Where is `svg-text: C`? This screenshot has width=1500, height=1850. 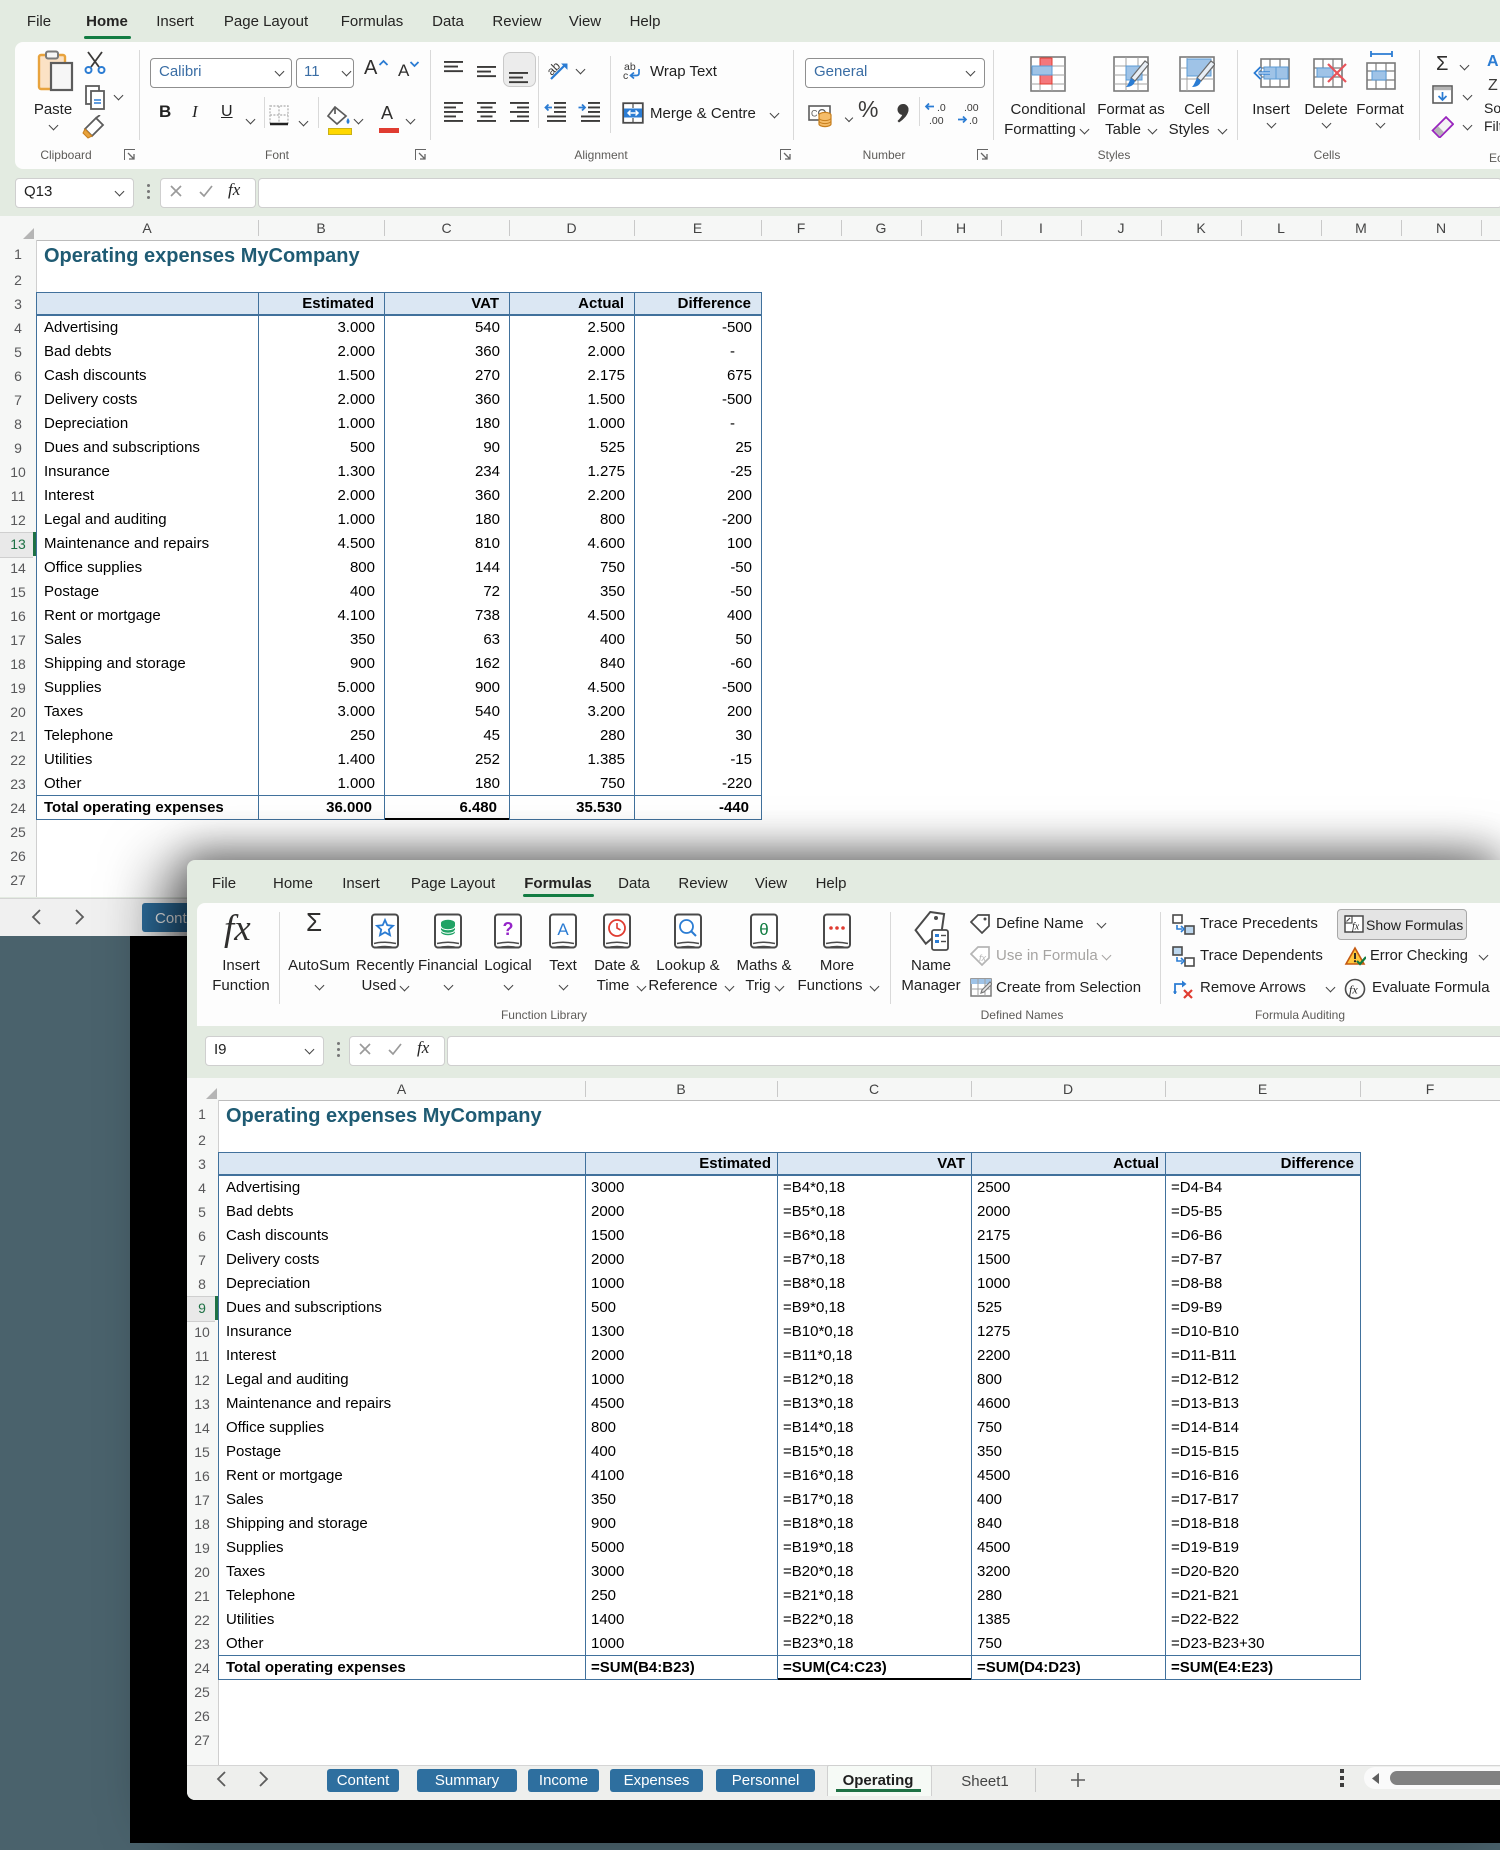
svg-text: C is located at coordinates (814, 114).